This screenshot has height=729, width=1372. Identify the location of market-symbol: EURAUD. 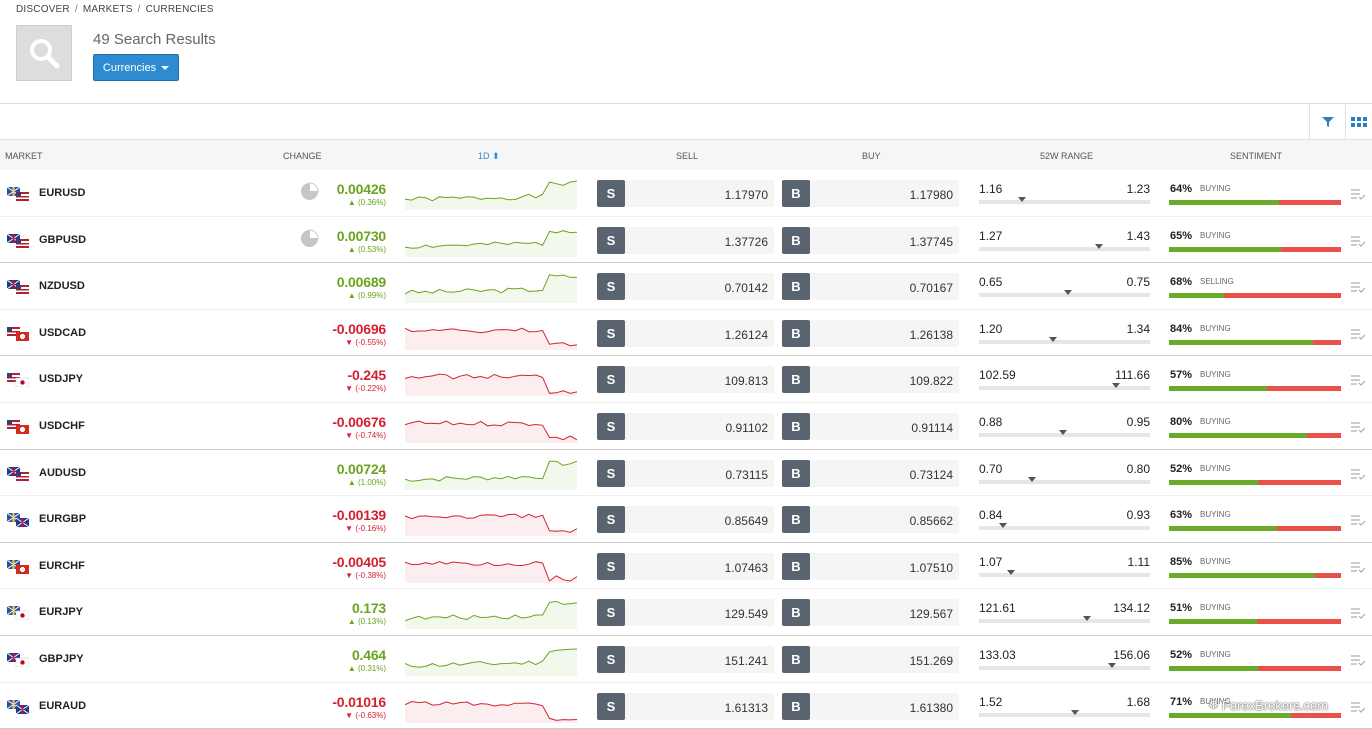
(62, 706).